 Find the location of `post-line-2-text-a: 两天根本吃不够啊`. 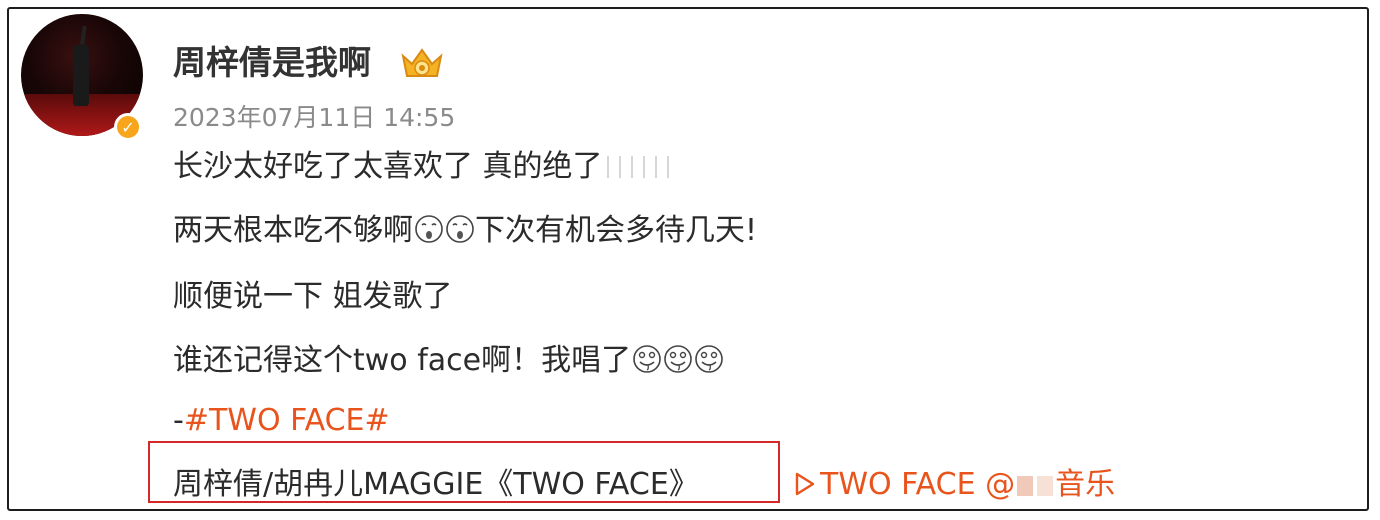

post-line-2-text-a: 两天根本吃不够啊 is located at coordinates (293, 230).